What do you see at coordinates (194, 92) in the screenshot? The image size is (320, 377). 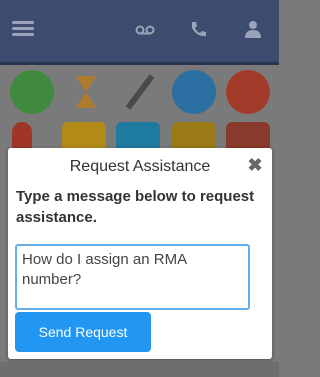 I see `forward-tile-icon` at bounding box center [194, 92].